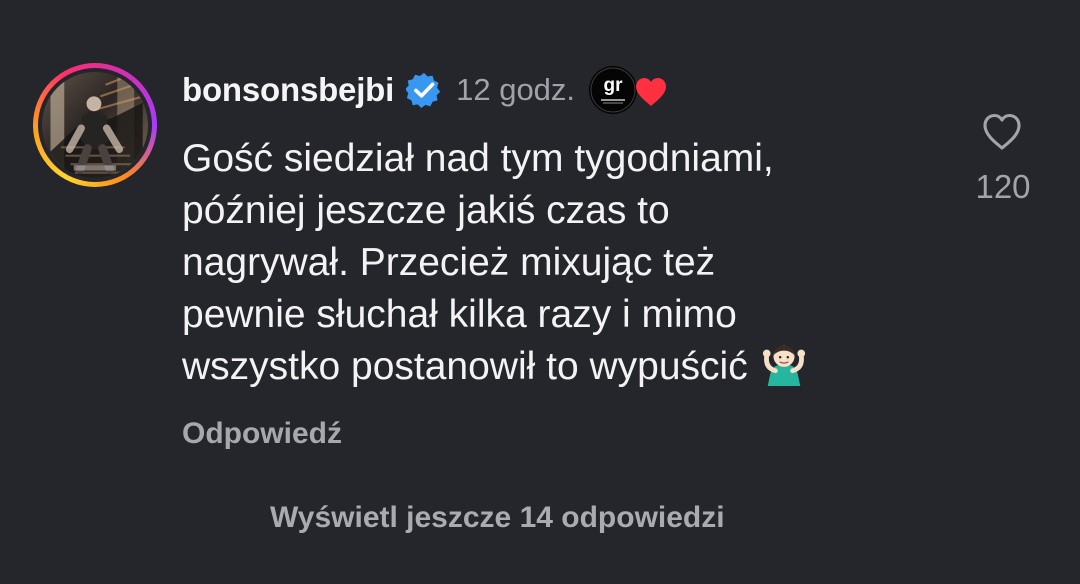 The height and width of the screenshot is (584, 1080). What do you see at coordinates (478, 158) in the screenshot?
I see `comment-line-1: Gość siedział nad tym tygodniami,` at bounding box center [478, 158].